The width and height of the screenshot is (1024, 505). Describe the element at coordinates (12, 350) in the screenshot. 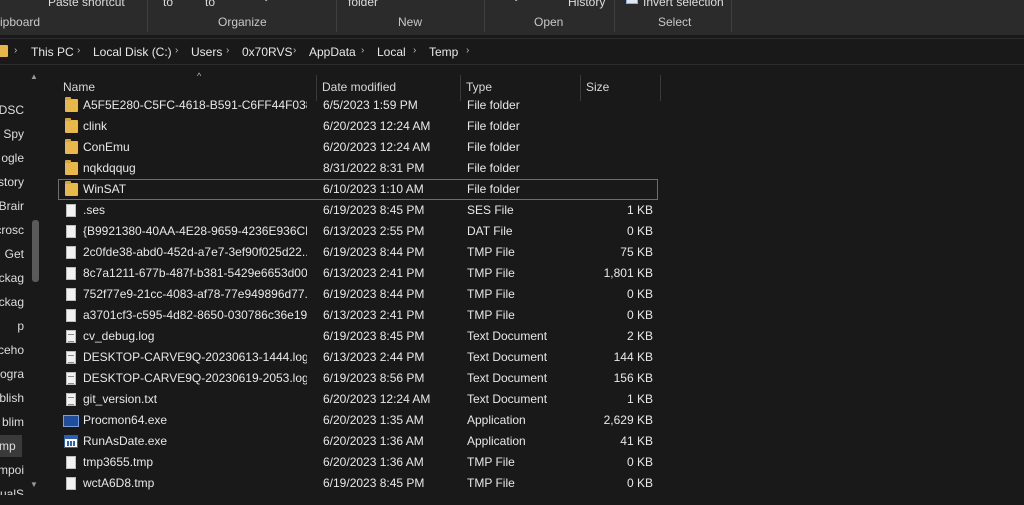

I see `nav-item-label: aceho` at that location.